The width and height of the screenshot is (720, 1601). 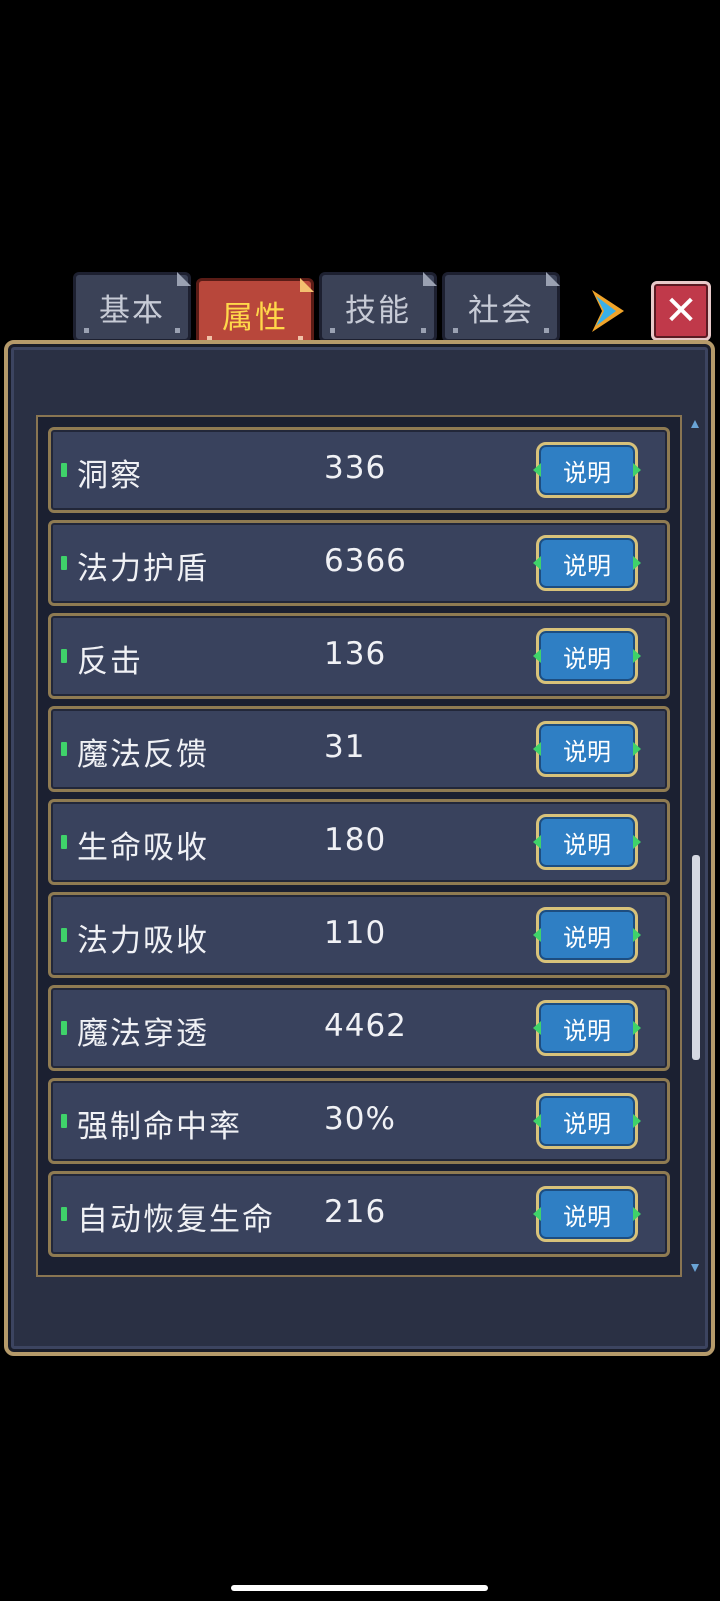 I want to click on attribute-row-life-steal: 生命吸收 180 说明, so click(x=359, y=842).